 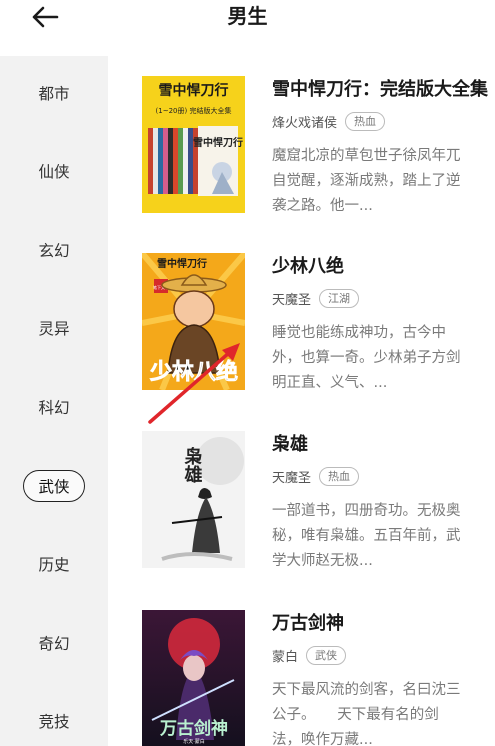 I want to click on sidebar-item-label: 都市, so click(x=54, y=94).